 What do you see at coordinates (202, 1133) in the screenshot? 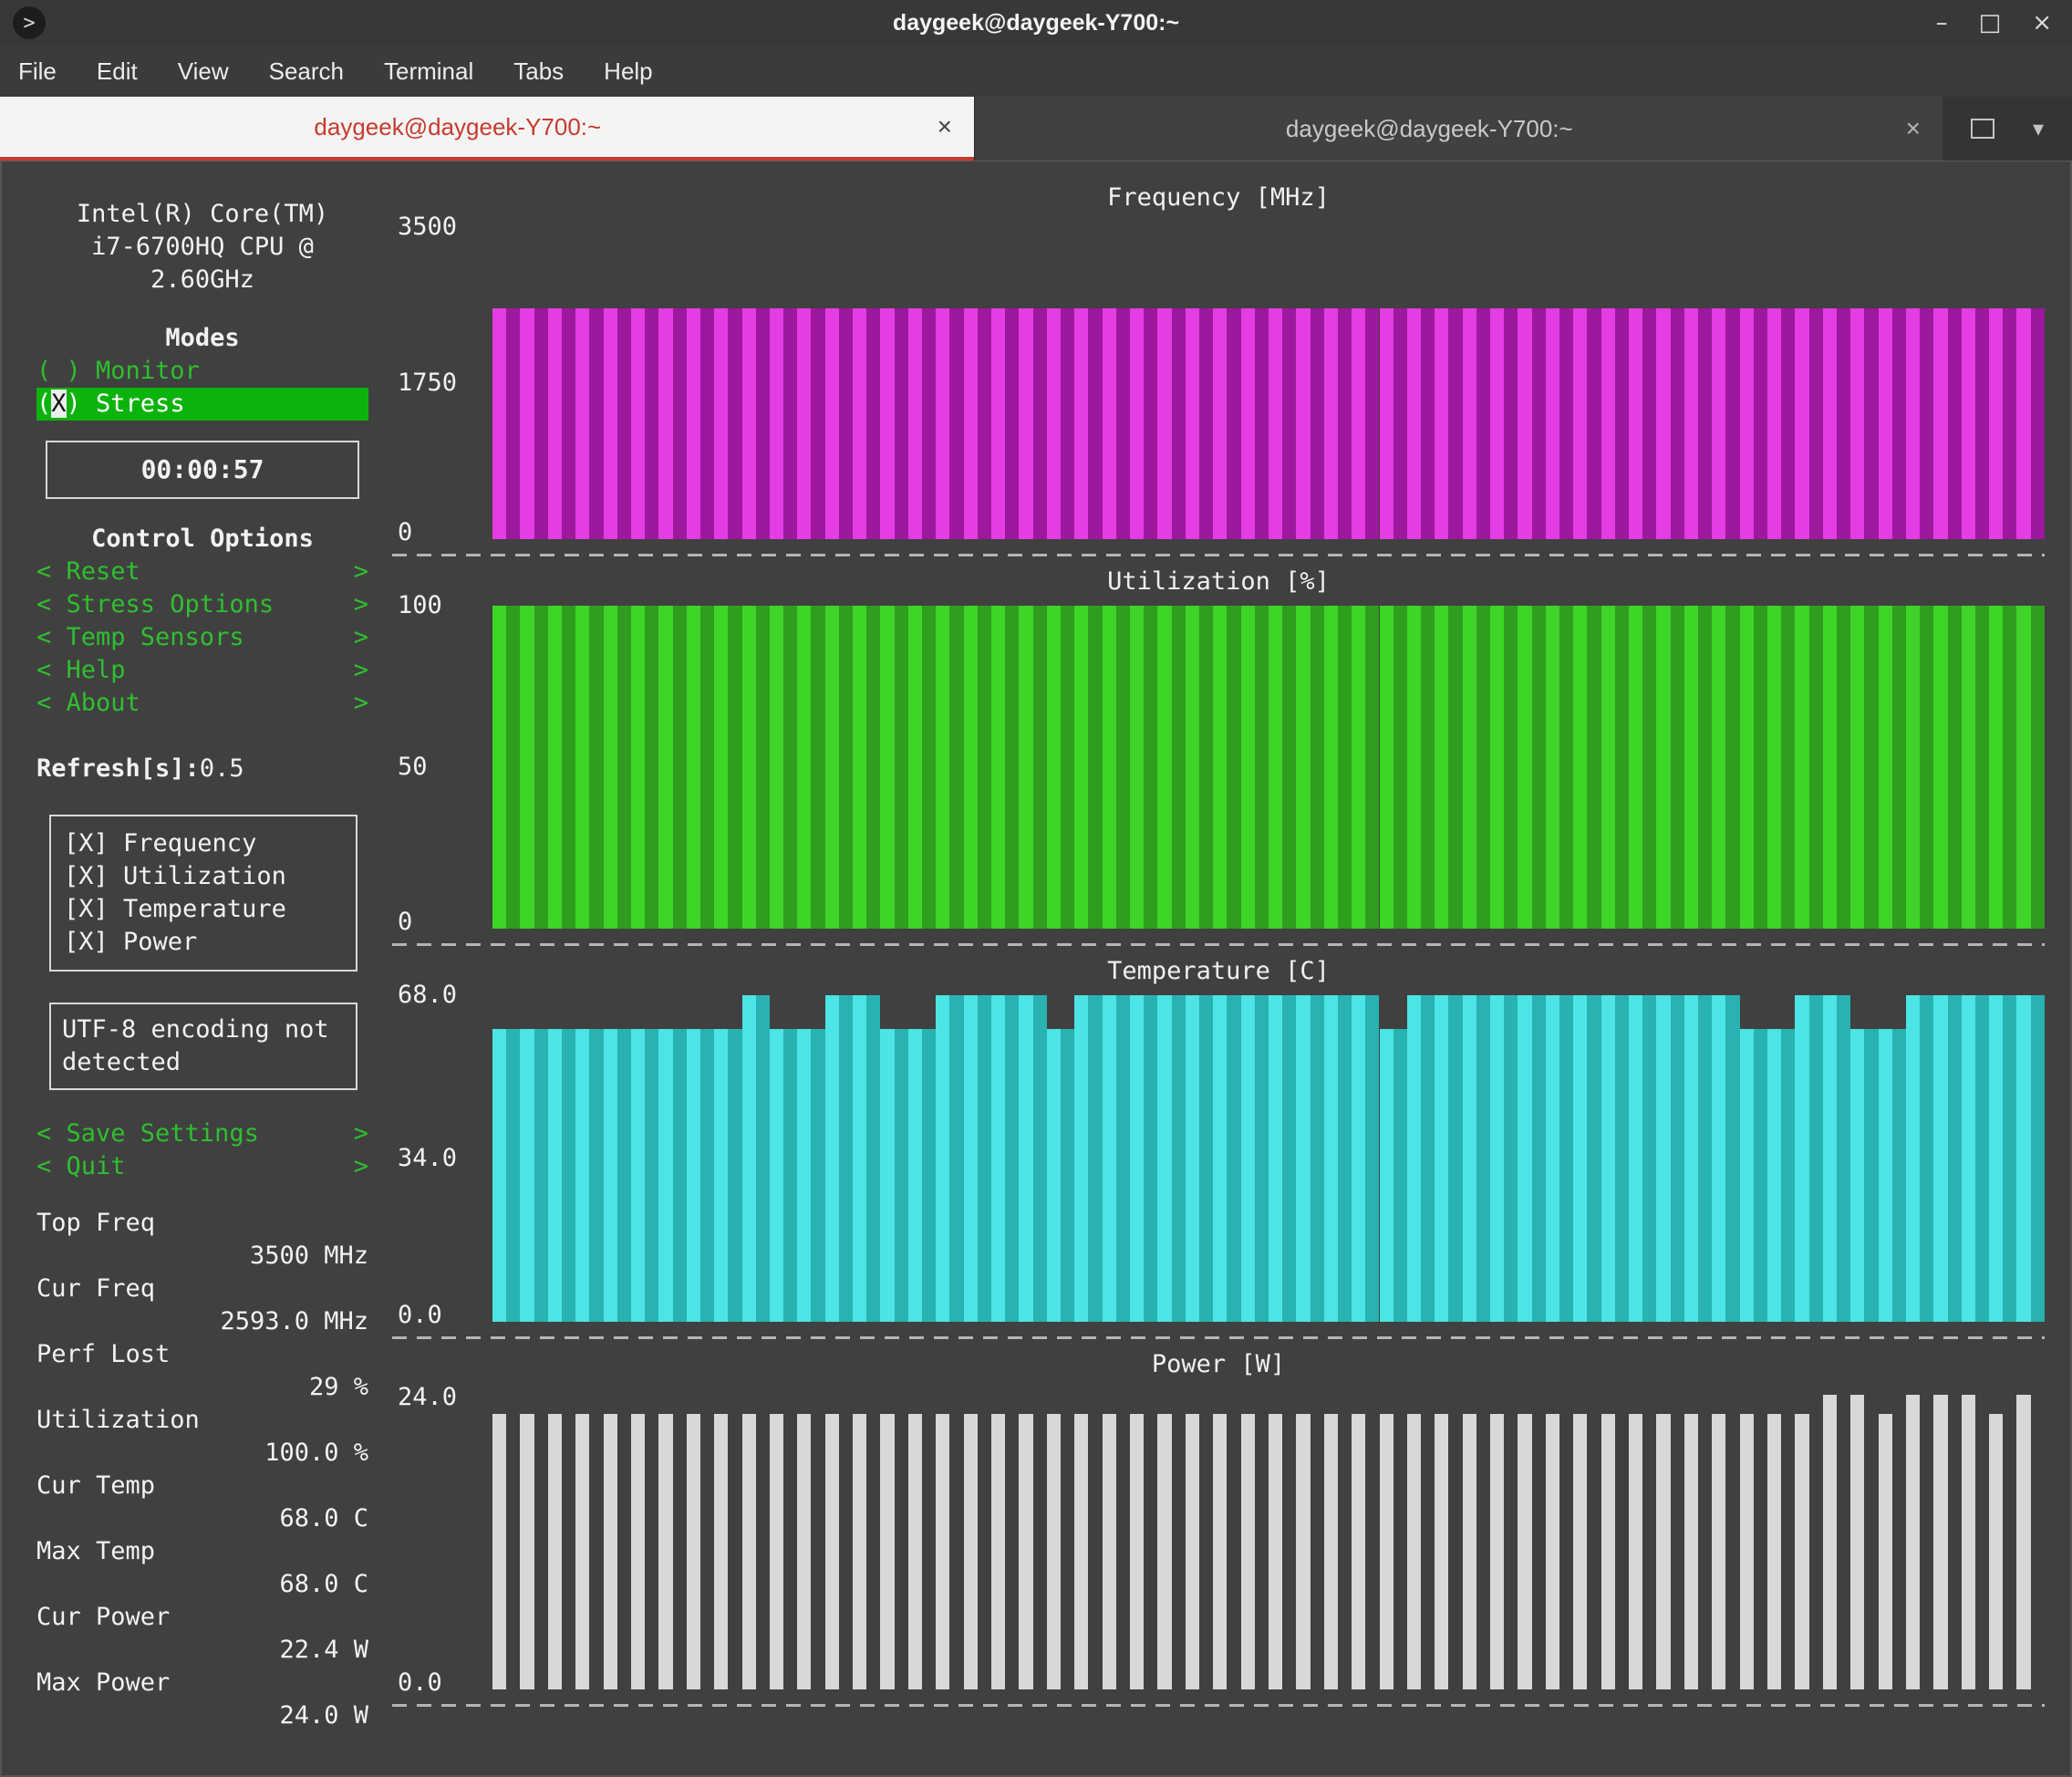
I see `action-save-settings: < Save Settings >` at bounding box center [202, 1133].